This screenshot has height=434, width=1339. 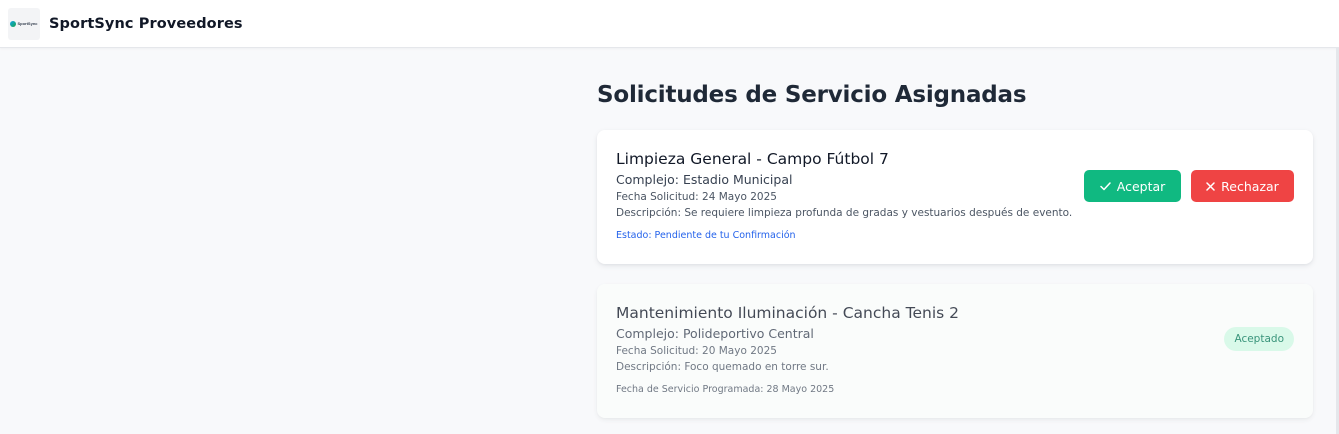 What do you see at coordinates (715, 333) in the screenshot?
I see `request-complex: Complejo: Polideportivo Central` at bounding box center [715, 333].